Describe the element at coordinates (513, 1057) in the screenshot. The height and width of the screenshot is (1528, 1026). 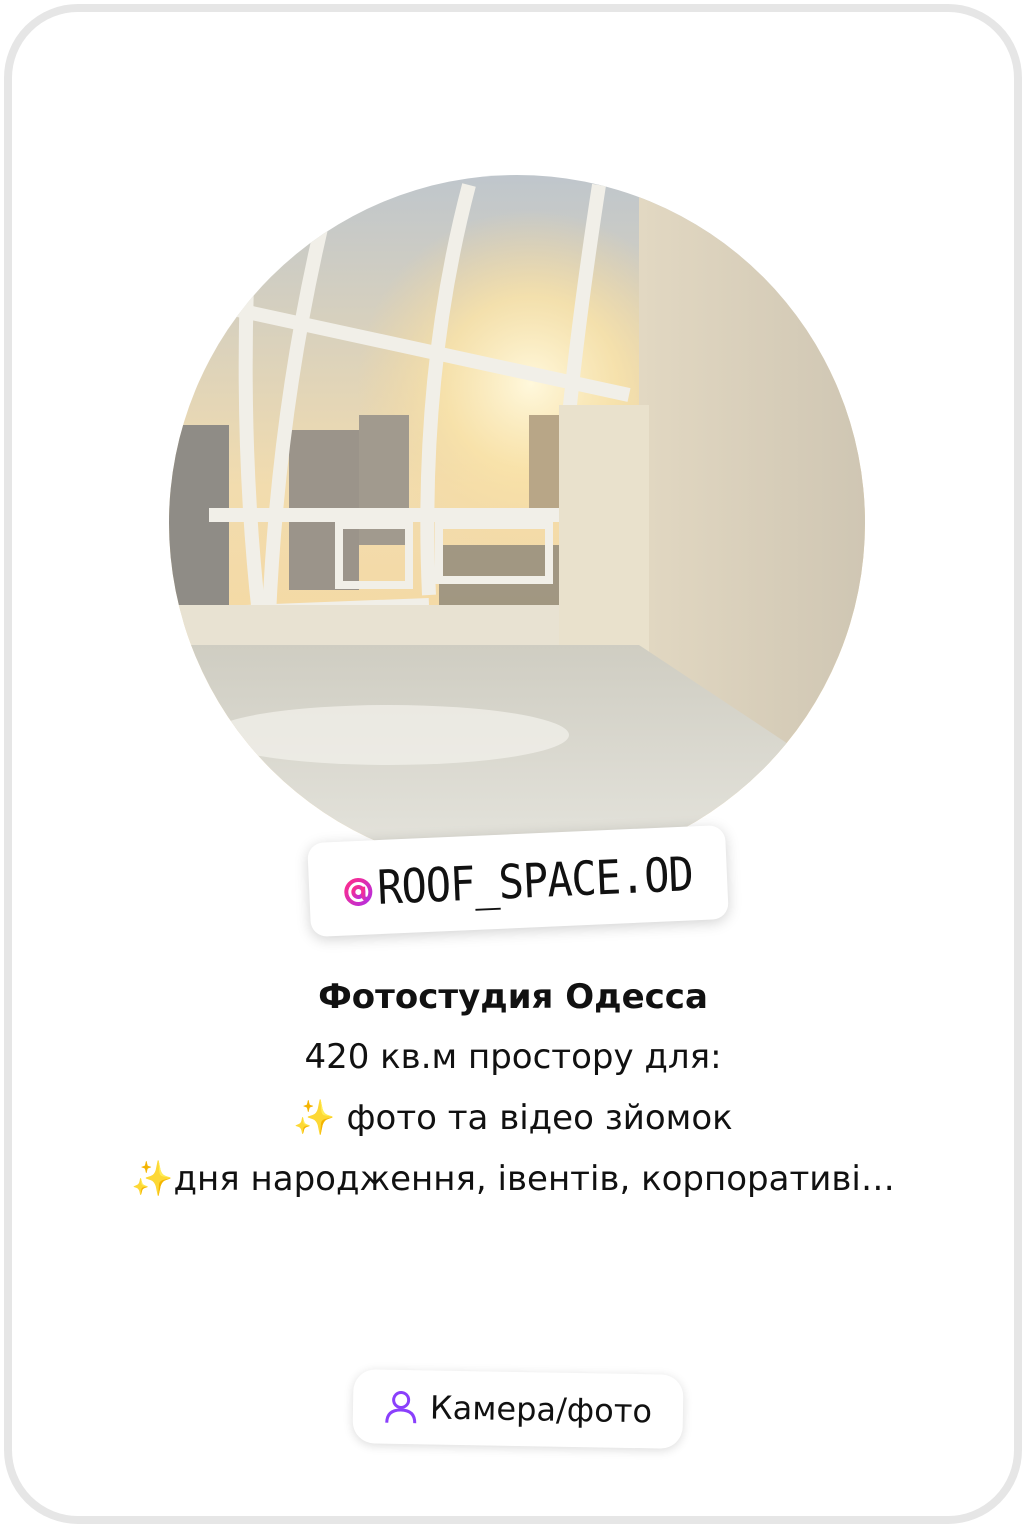
I see `bio-line-1: 420 кв.м простору для:` at that location.